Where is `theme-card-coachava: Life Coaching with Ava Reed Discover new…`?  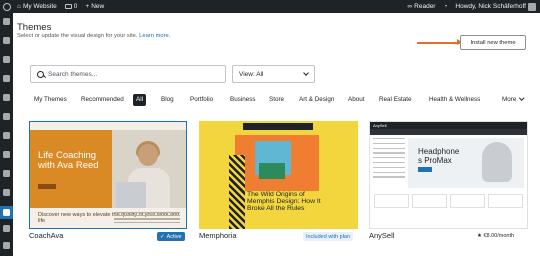
theme-card-coachava: Life Coaching with Ava Reed Discover new… is located at coordinates (108, 175).